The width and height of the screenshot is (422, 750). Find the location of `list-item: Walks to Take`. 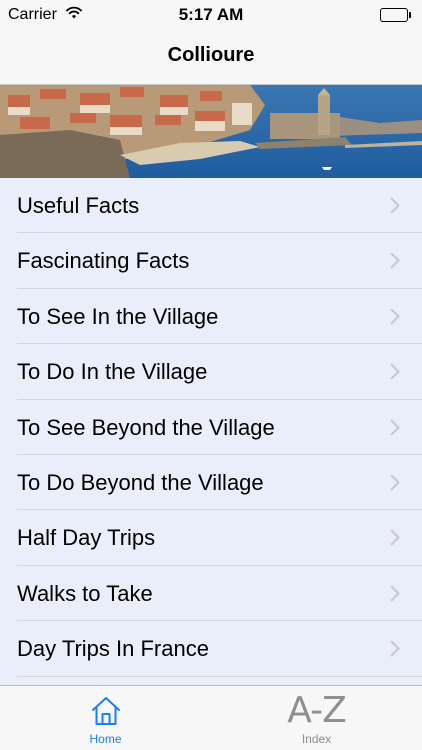

list-item: Walks to Take is located at coordinates (211, 594).